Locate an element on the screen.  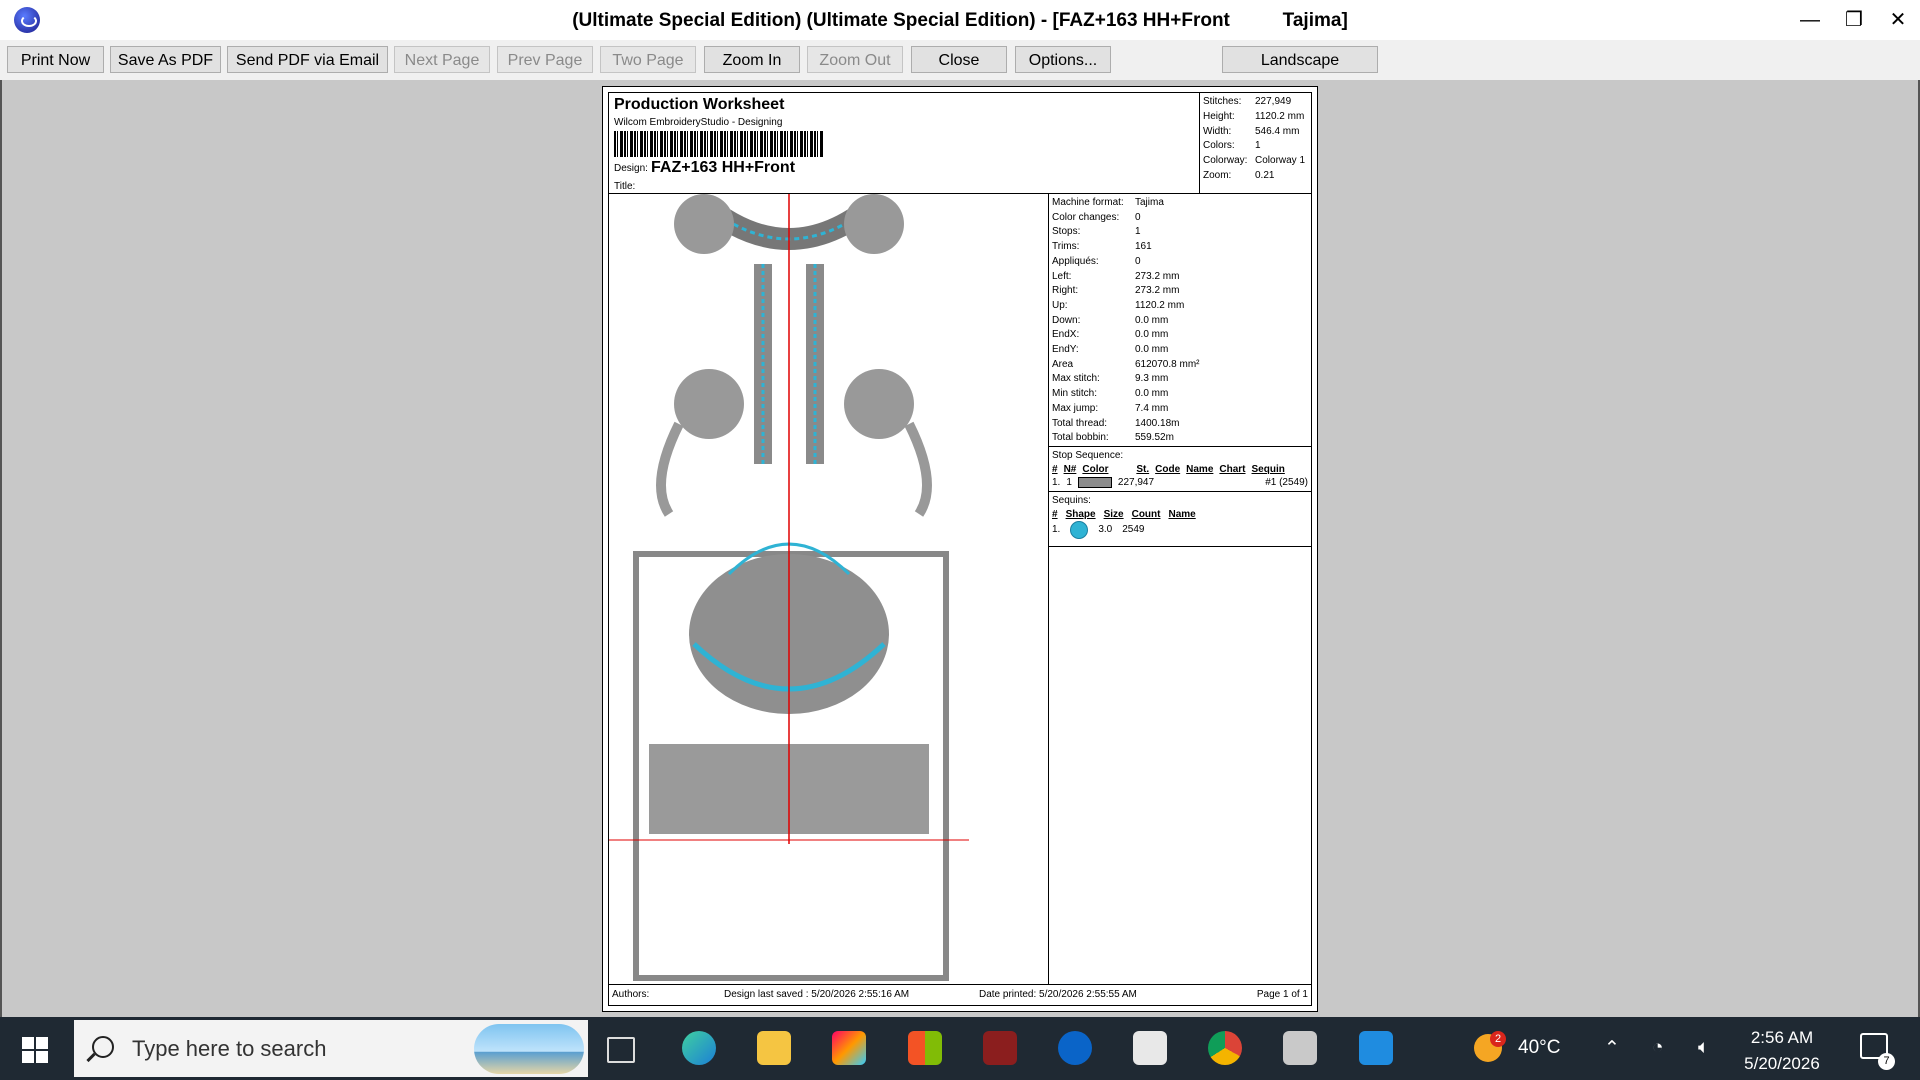
temperature: 40°C is located at coordinates (1539, 1048).